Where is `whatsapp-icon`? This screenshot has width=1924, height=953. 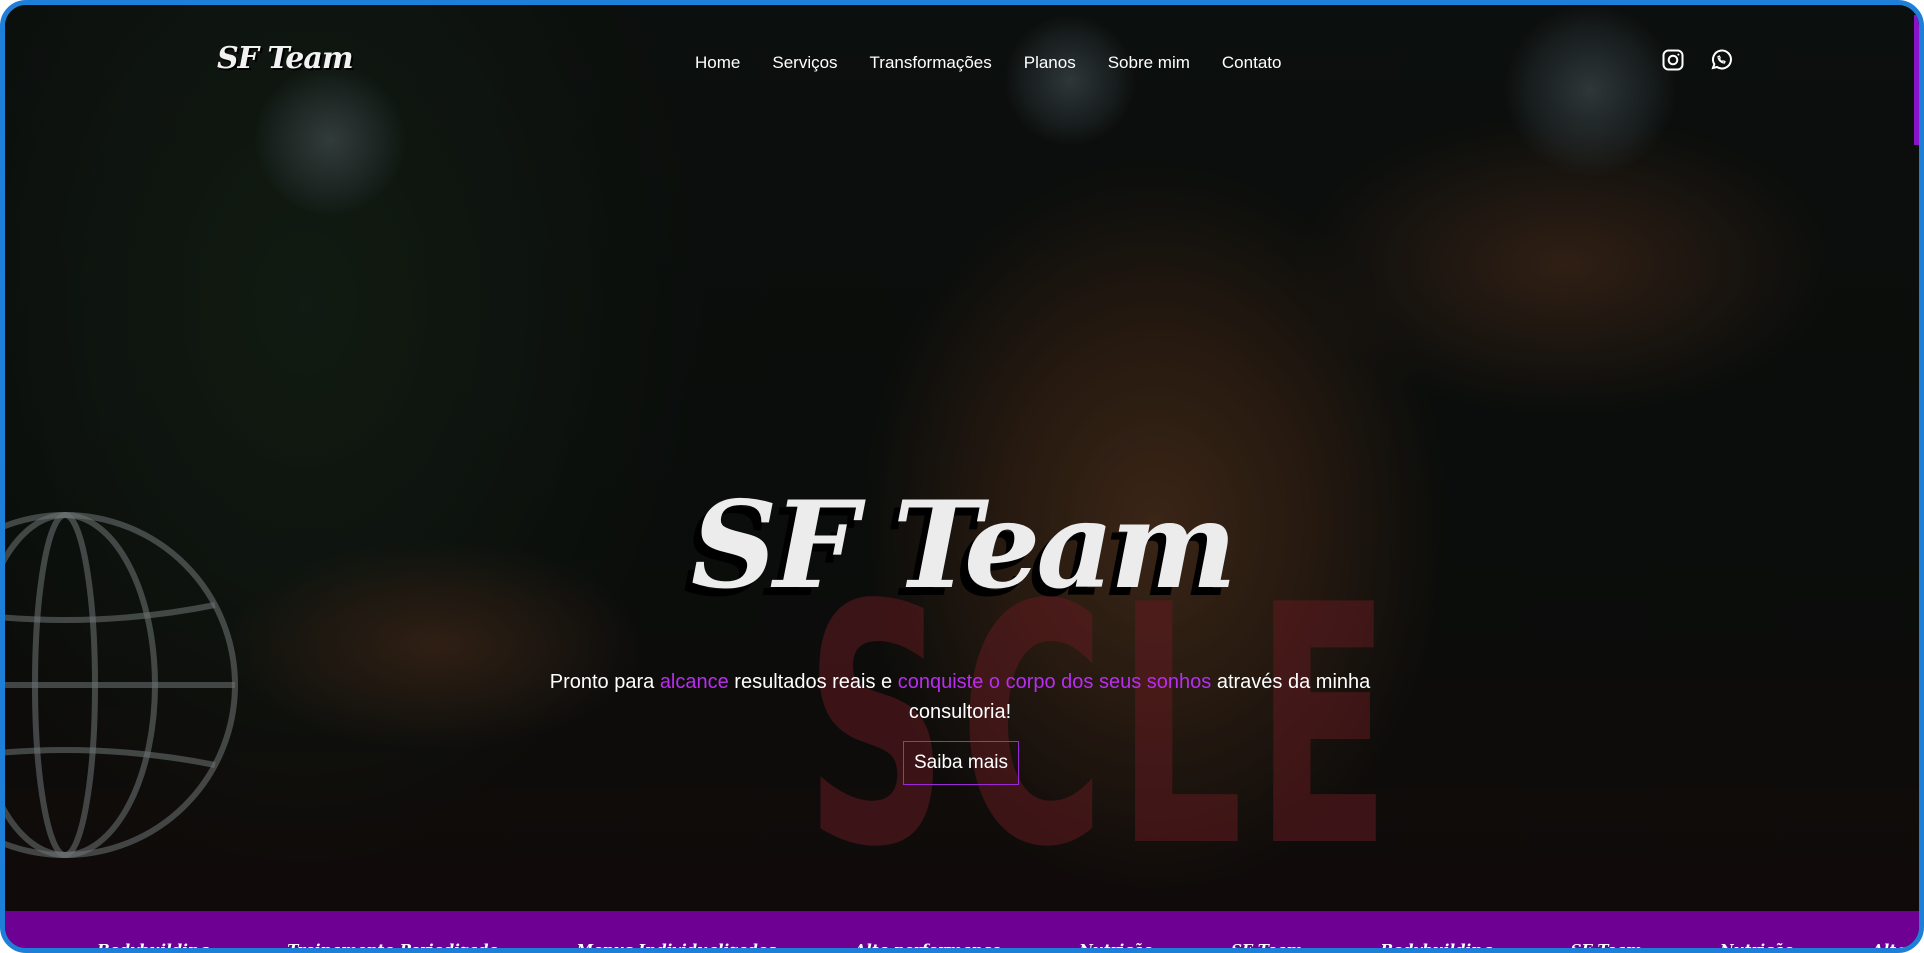
whatsapp-icon is located at coordinates (1721, 60).